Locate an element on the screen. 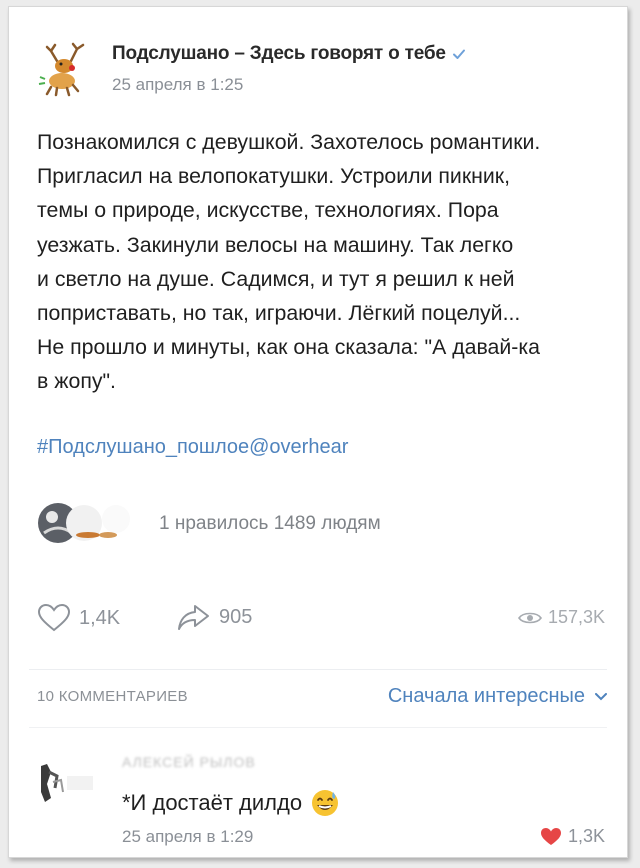 This screenshot has height=868, width=640. liked-by-avatars is located at coordinates (96, 522).